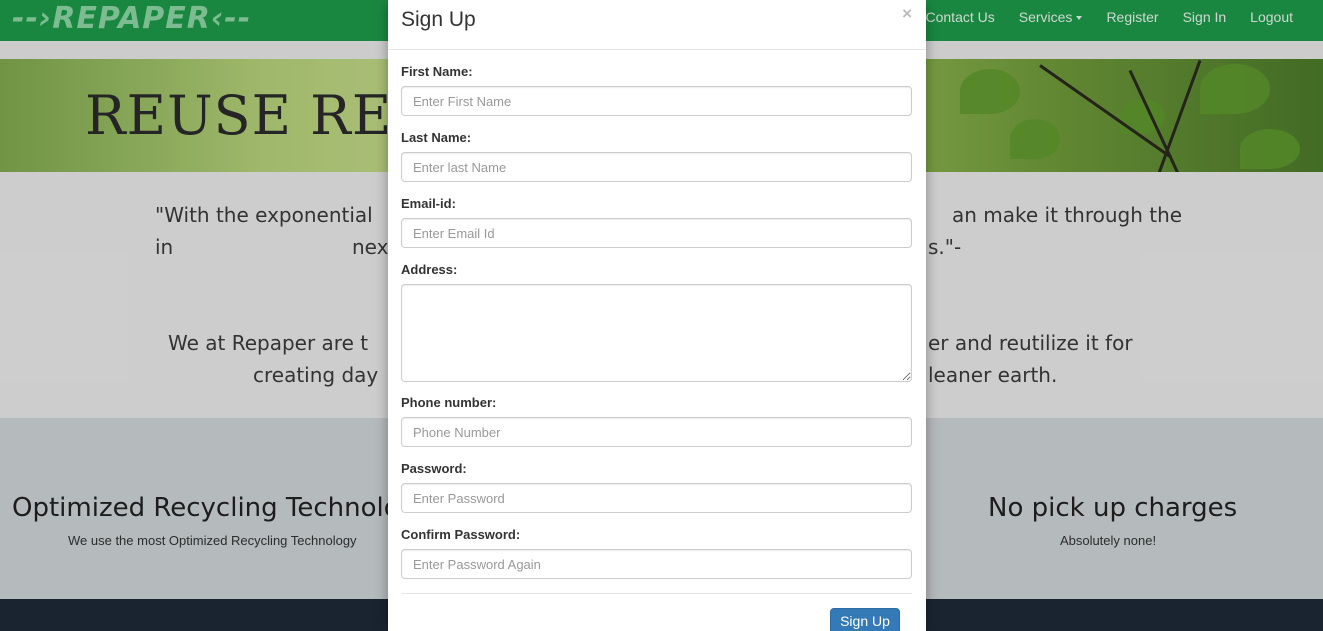 The width and height of the screenshot is (1323, 631). I want to click on address-textarea, so click(656, 333).